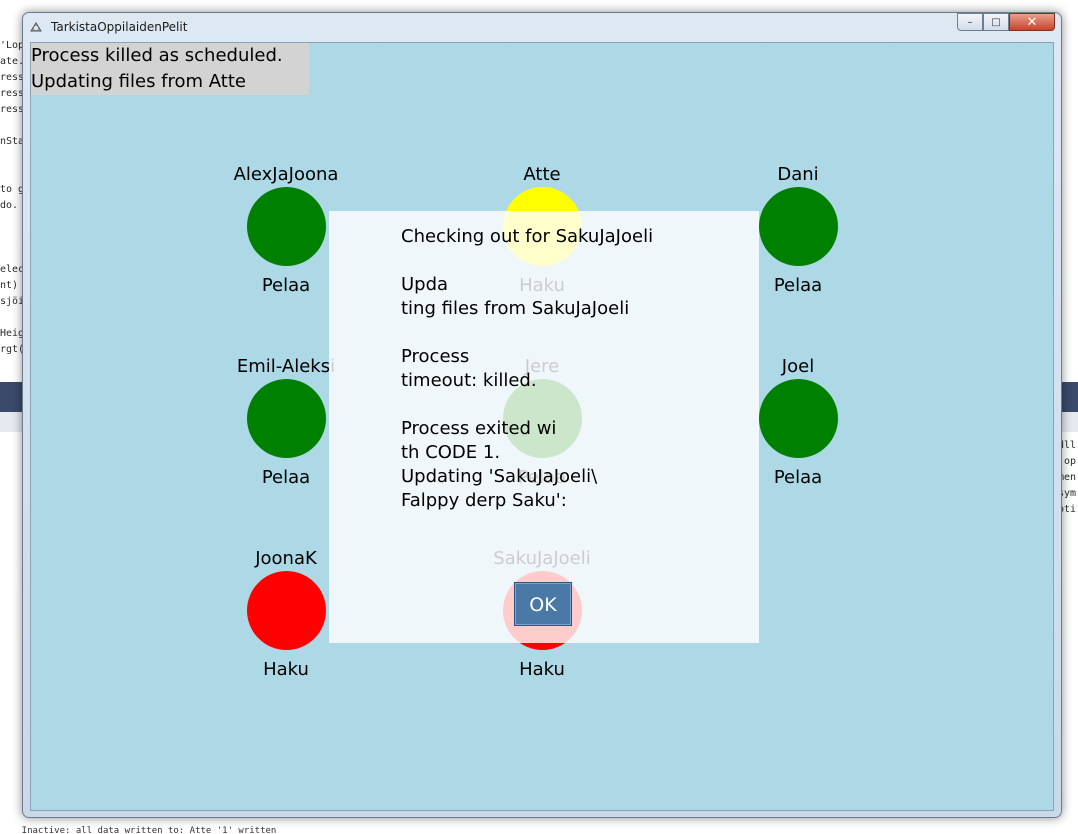 This screenshot has width=1078, height=834. Describe the element at coordinates (119, 27) in the screenshot. I see `window-title: TarkistaOppilaidenPelit` at that location.